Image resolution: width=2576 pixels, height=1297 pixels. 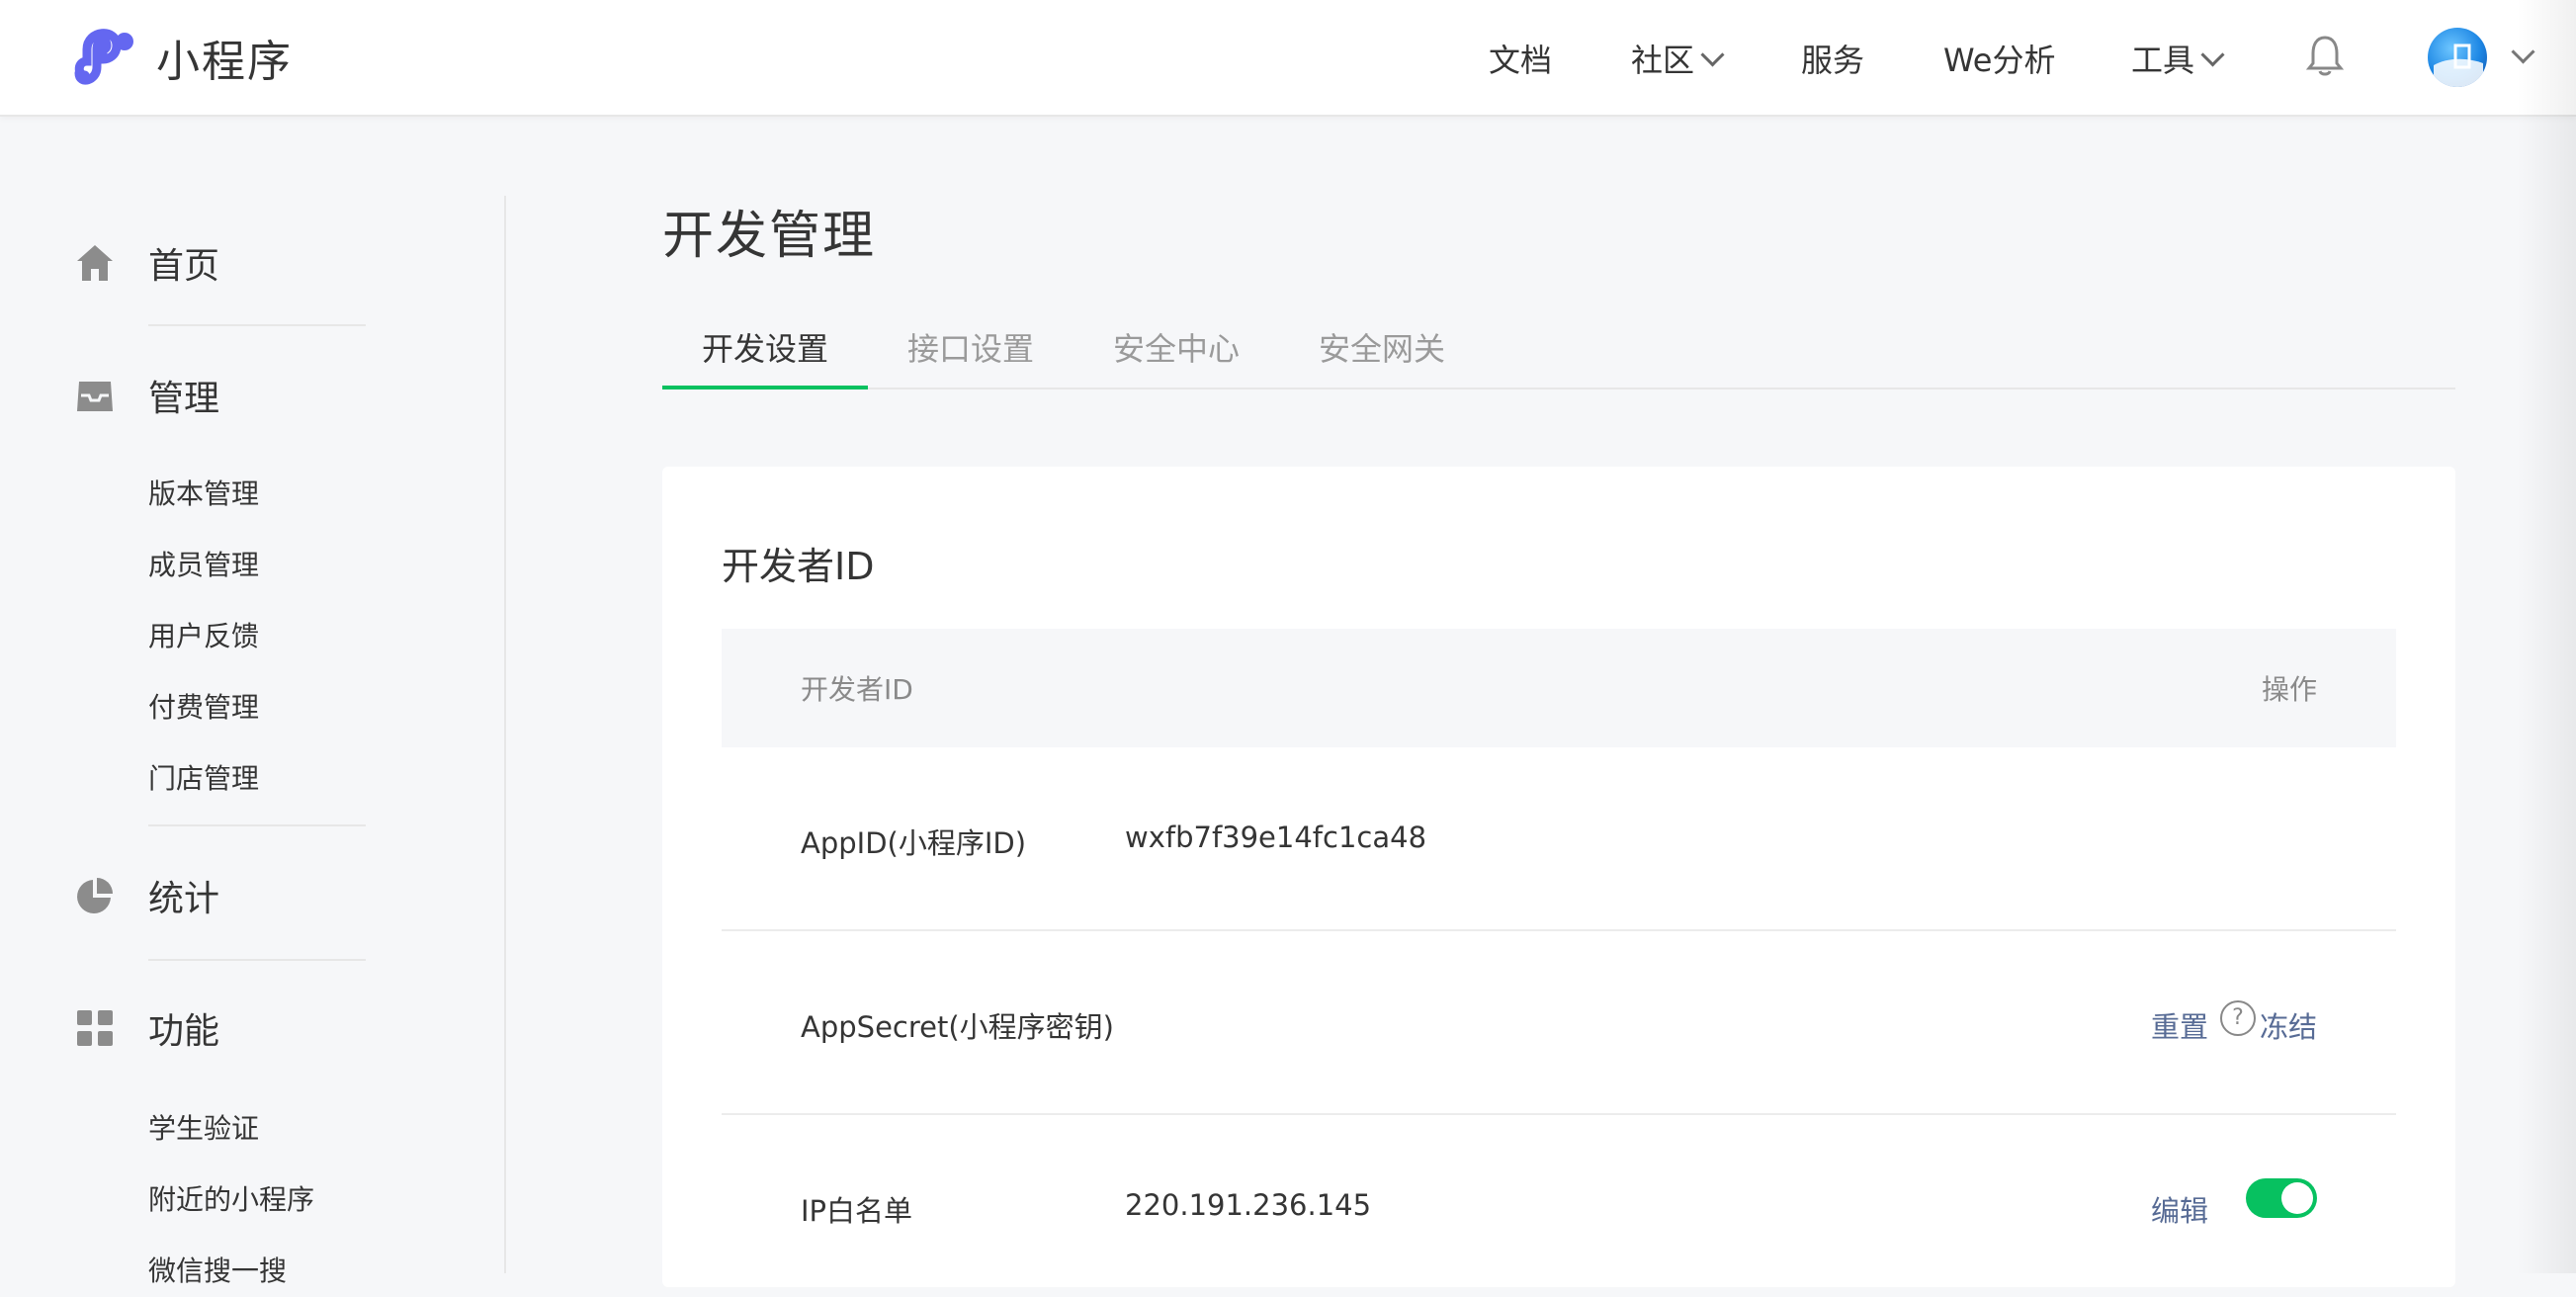 What do you see at coordinates (203, 706) in the screenshot?
I see `sidebar-item-payment: 付费管理` at bounding box center [203, 706].